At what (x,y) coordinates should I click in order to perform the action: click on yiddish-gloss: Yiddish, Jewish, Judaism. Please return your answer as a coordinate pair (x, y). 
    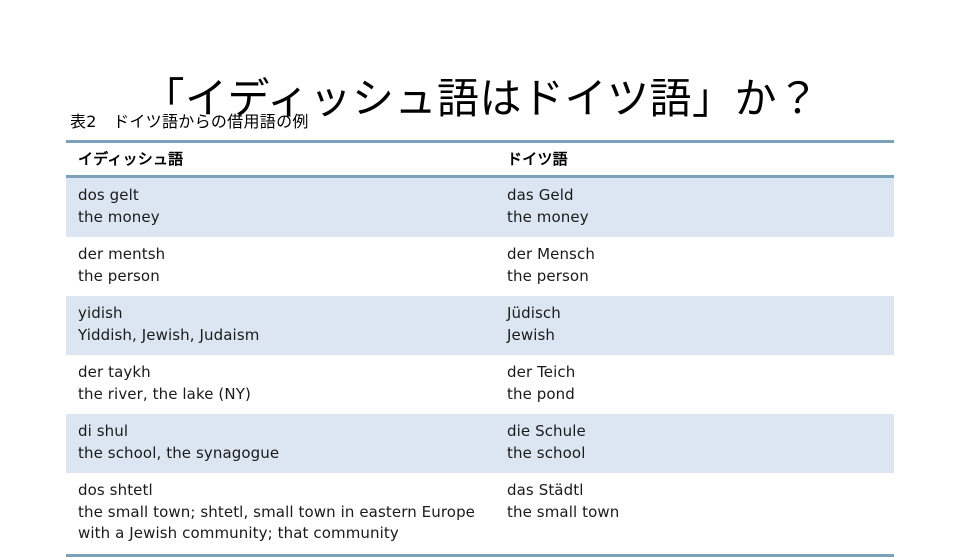
    Looking at the image, I should click on (169, 334).